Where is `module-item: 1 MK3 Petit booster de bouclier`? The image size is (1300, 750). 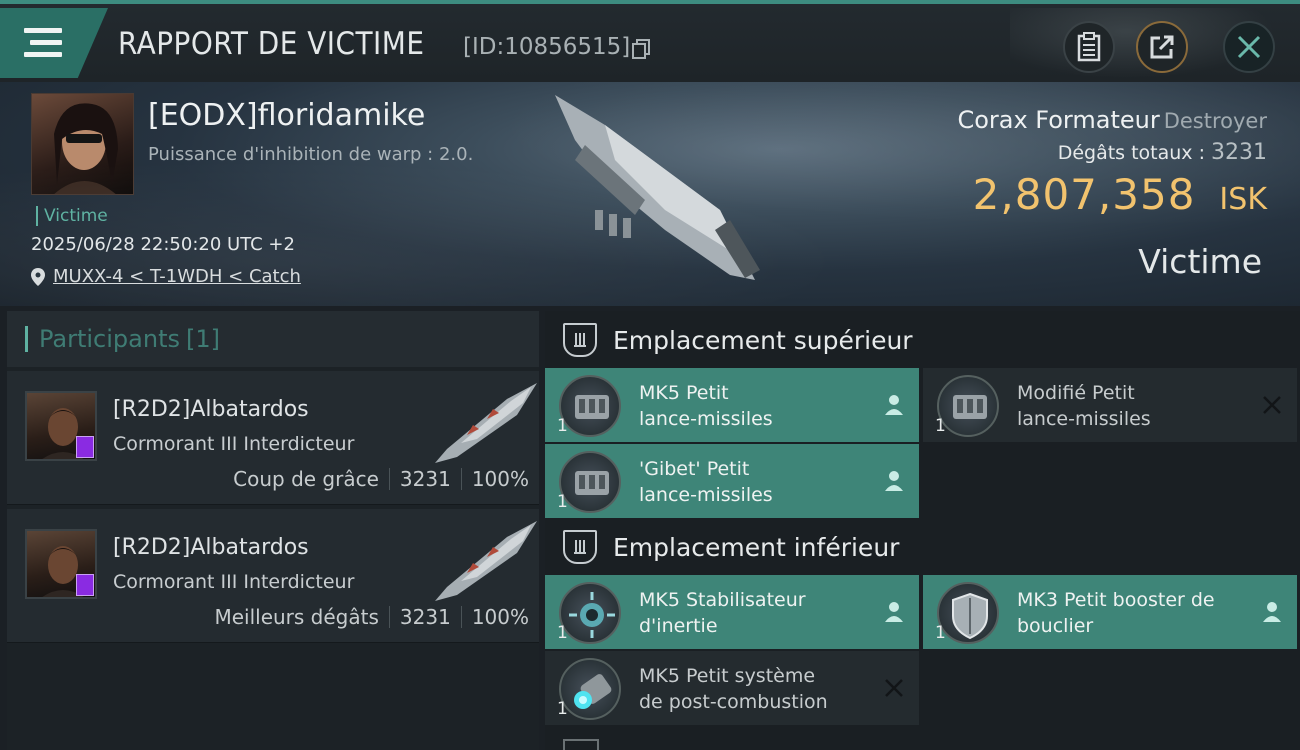 module-item: 1 MK3 Petit booster de bouclier is located at coordinates (1110, 612).